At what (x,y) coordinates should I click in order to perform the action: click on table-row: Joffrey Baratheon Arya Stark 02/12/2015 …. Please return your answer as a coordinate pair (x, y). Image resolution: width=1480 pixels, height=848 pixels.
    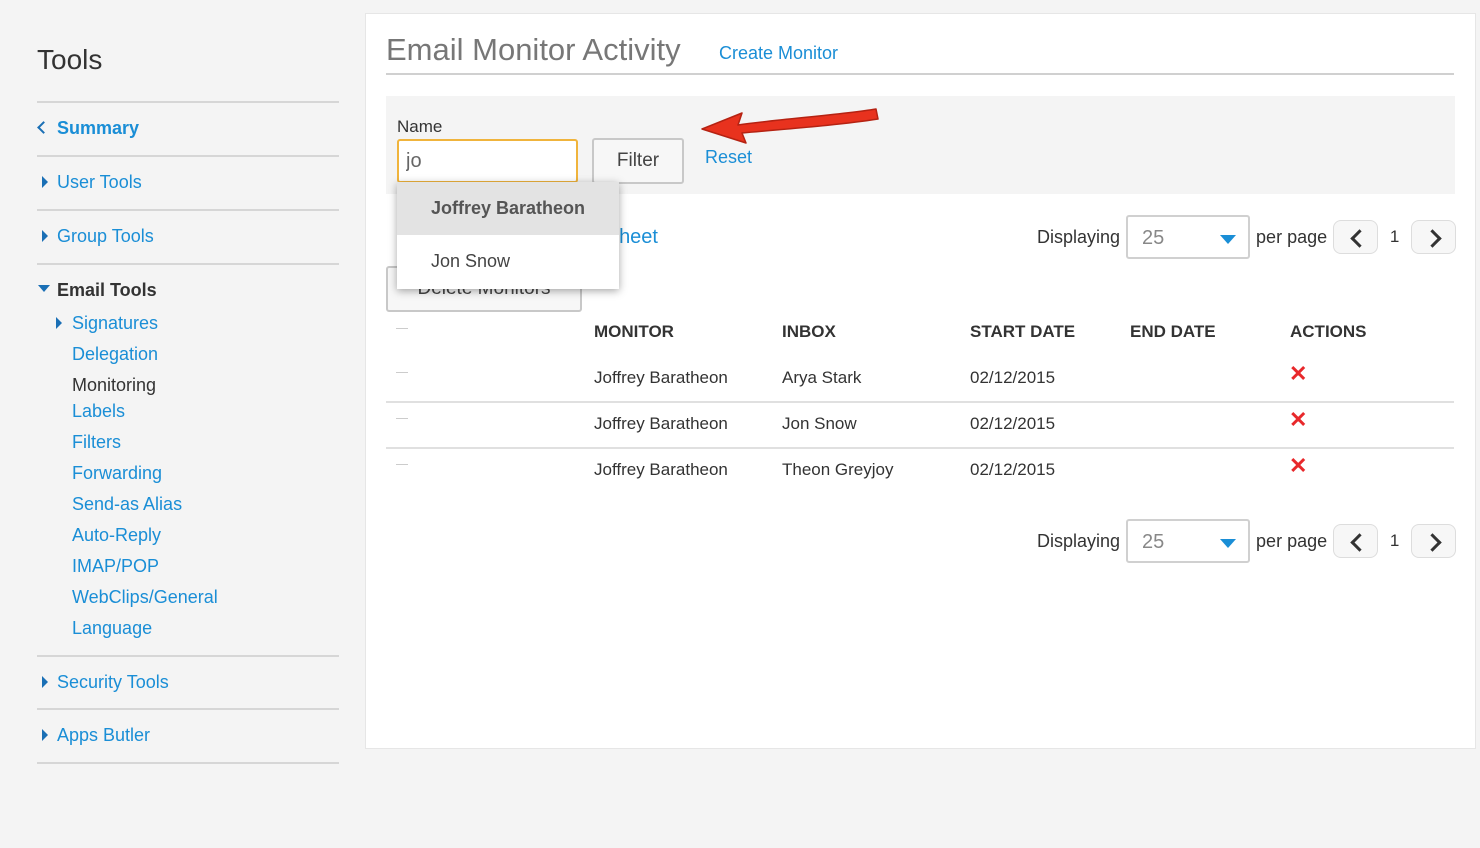
    Looking at the image, I should click on (920, 379).